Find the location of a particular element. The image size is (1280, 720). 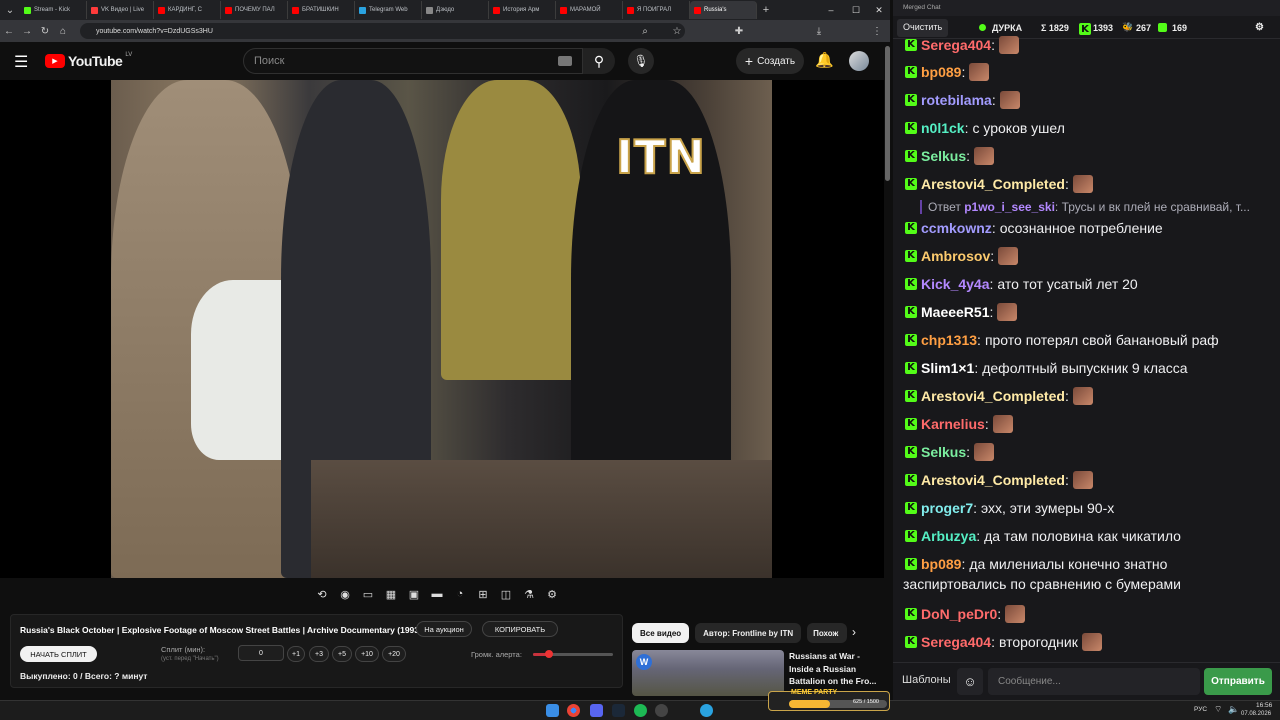

search-button: ⚲ is located at coordinates (599, 61).